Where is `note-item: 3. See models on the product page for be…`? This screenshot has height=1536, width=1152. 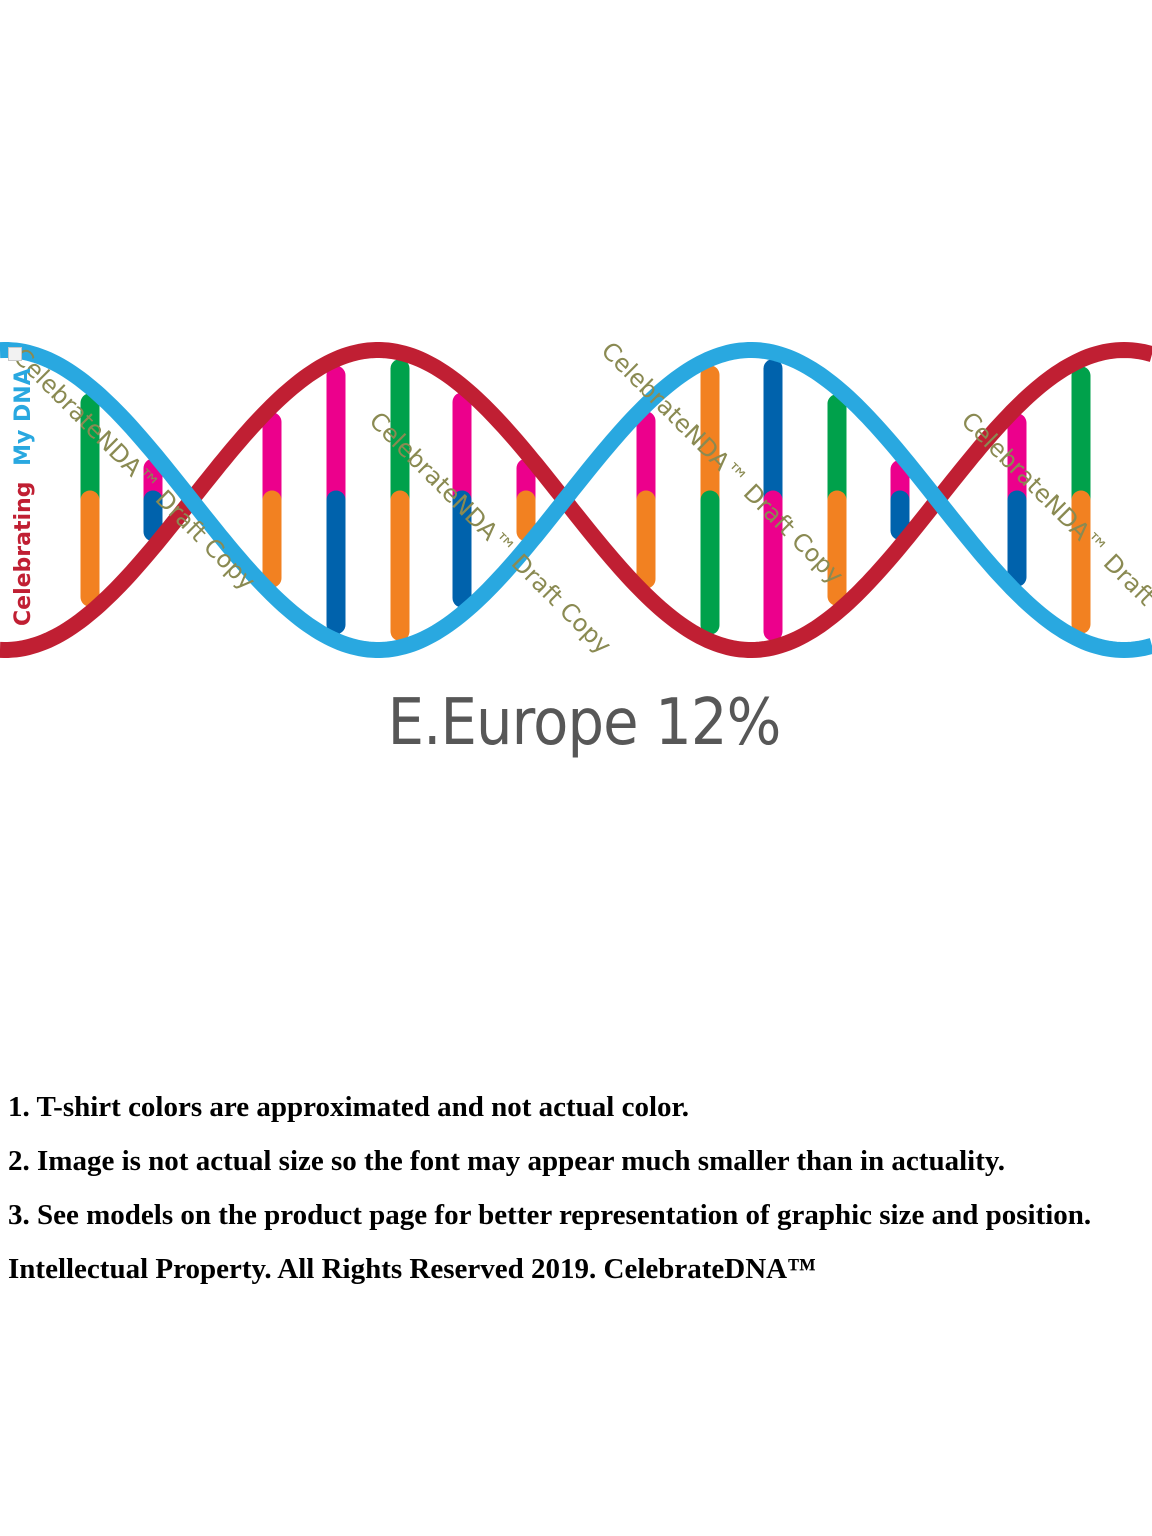
note-item: 3. See models on the product page for be… is located at coordinates (550, 1215).